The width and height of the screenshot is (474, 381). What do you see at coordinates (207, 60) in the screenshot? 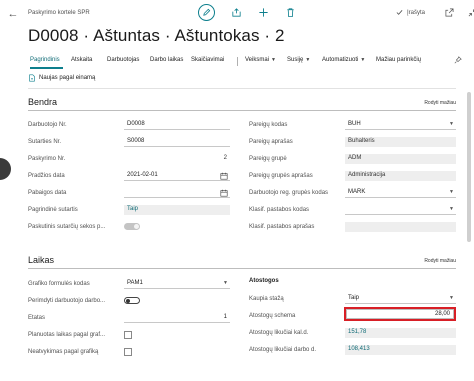
I see `tab-skaiciavimai: Skaičiavimai` at bounding box center [207, 60].